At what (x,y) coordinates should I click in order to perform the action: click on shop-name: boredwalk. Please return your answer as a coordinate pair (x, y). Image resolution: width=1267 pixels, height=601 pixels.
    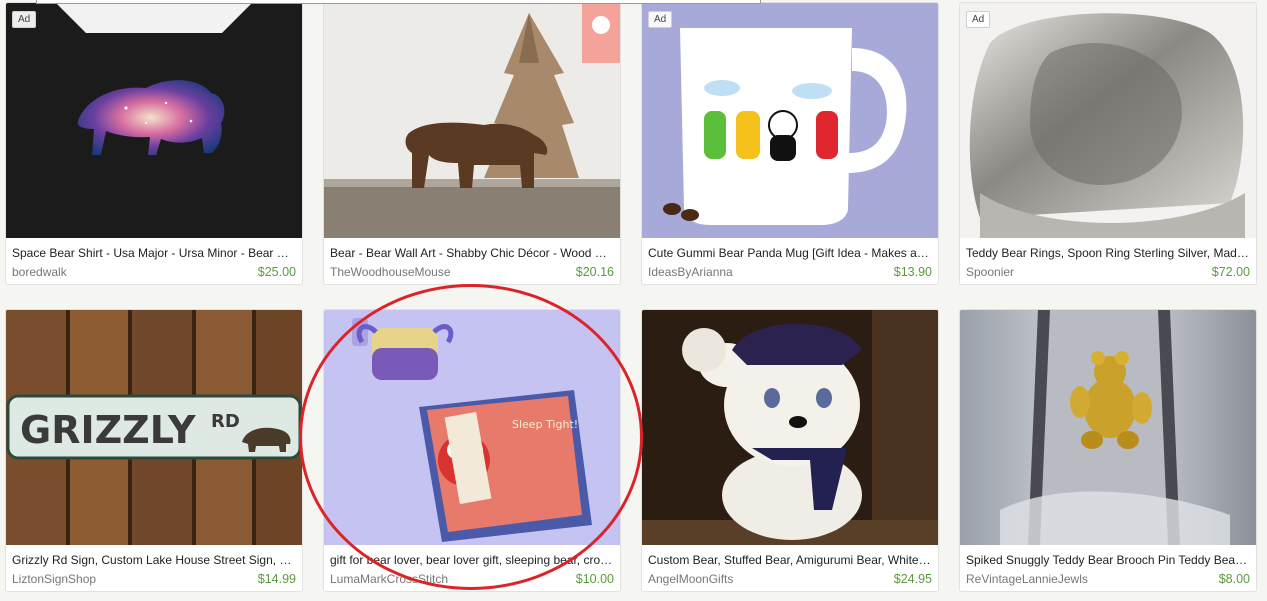
    Looking at the image, I should click on (39, 272).